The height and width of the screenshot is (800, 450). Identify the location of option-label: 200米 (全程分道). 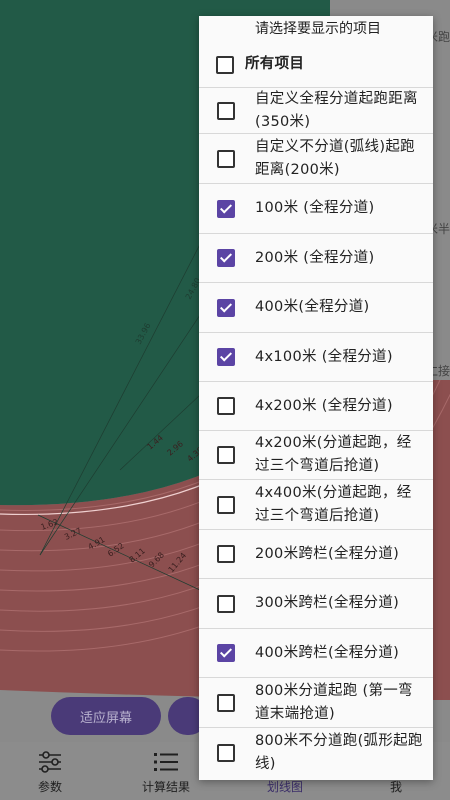
(315, 258).